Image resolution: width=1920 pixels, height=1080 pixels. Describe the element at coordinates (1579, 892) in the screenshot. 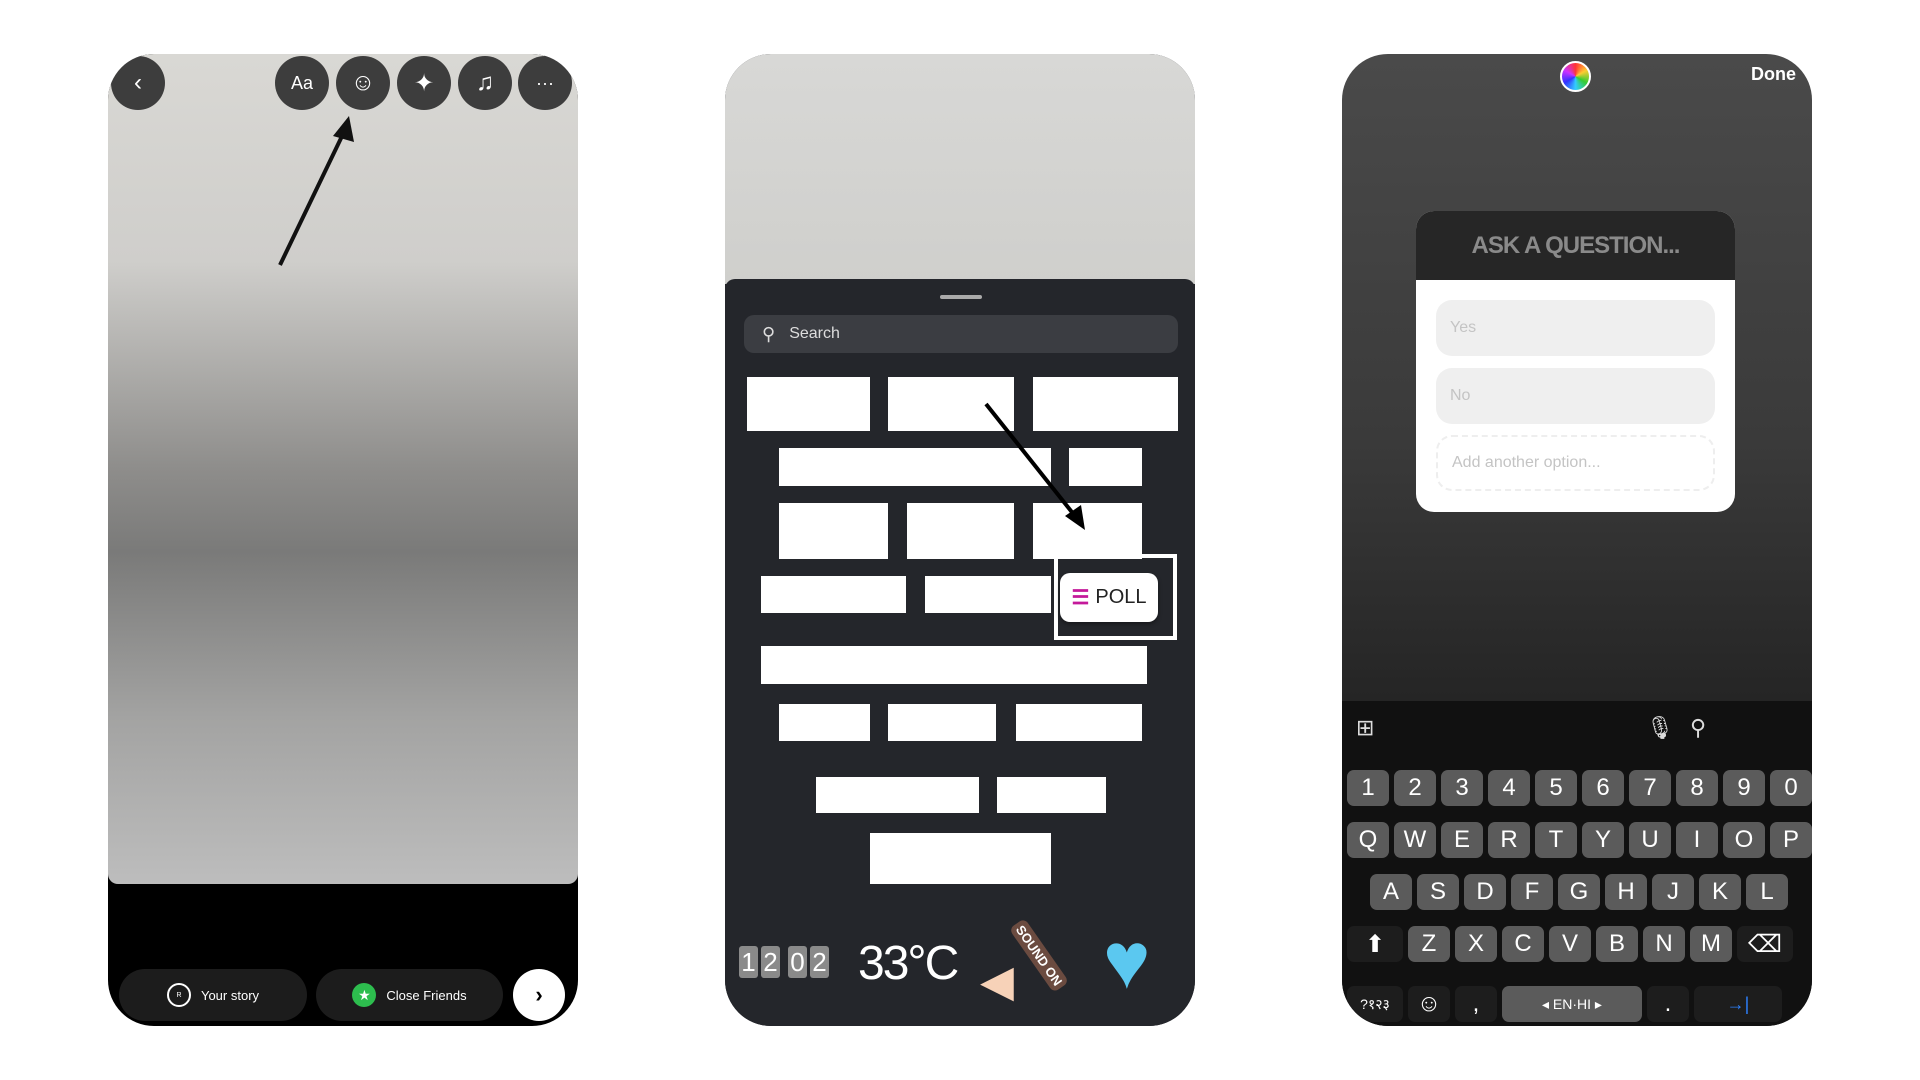

I see `key-g: G` at that location.